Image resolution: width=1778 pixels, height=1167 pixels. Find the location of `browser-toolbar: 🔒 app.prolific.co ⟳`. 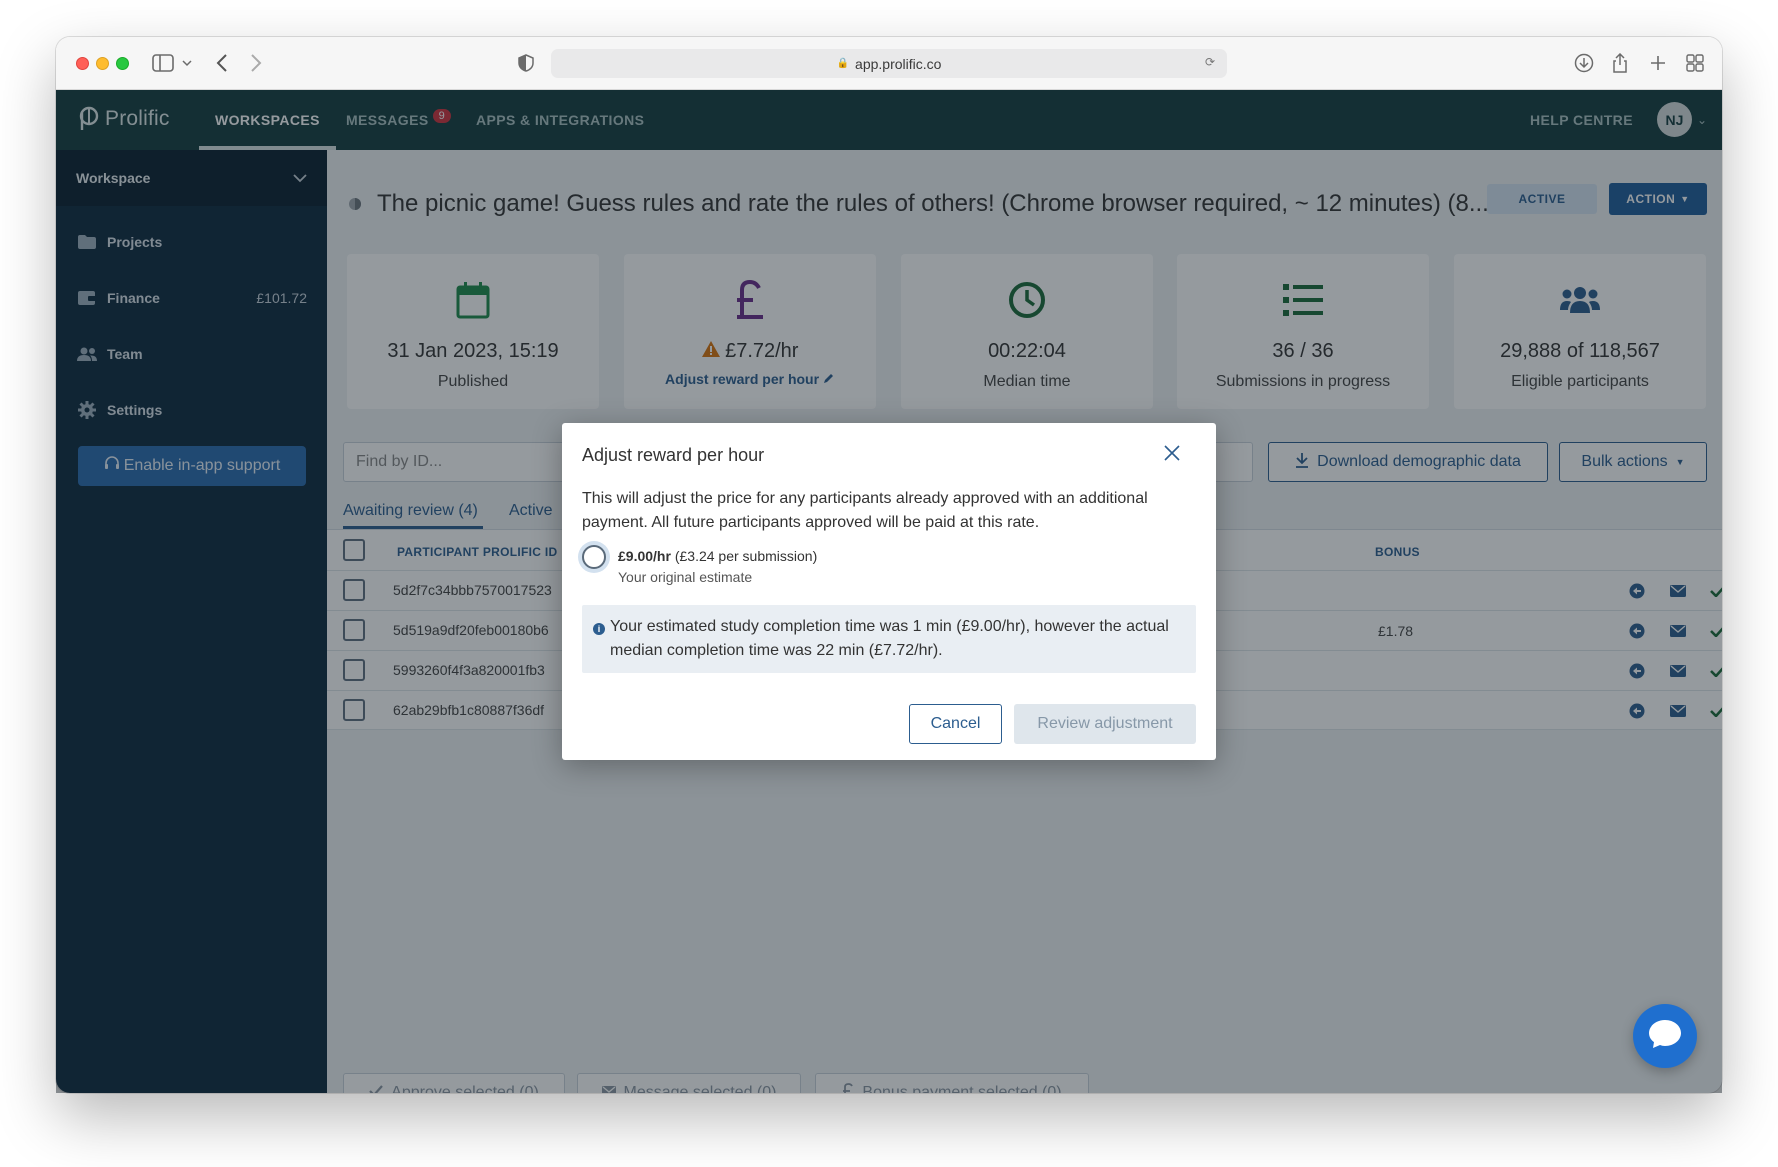

browser-toolbar: 🔒 app.prolific.co ⟳ is located at coordinates (889, 63).